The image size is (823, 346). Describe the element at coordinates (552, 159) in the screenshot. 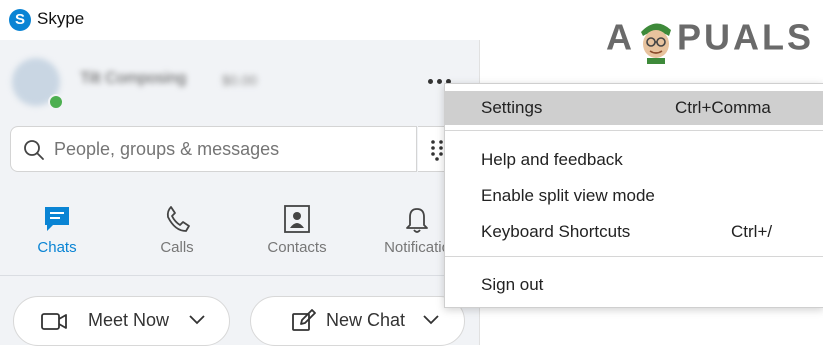

I see `menu-item-label: Help and feedback` at that location.